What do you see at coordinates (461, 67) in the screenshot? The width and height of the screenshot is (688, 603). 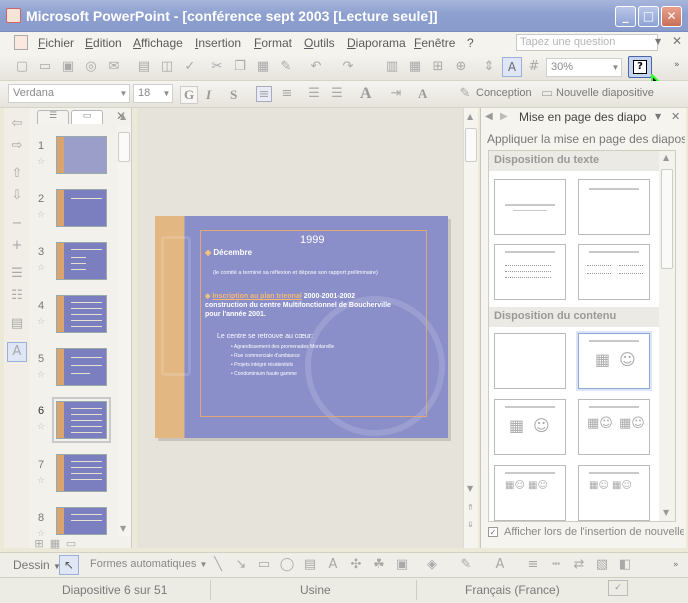 I see `hyperlink-icon: ⊕` at bounding box center [461, 67].